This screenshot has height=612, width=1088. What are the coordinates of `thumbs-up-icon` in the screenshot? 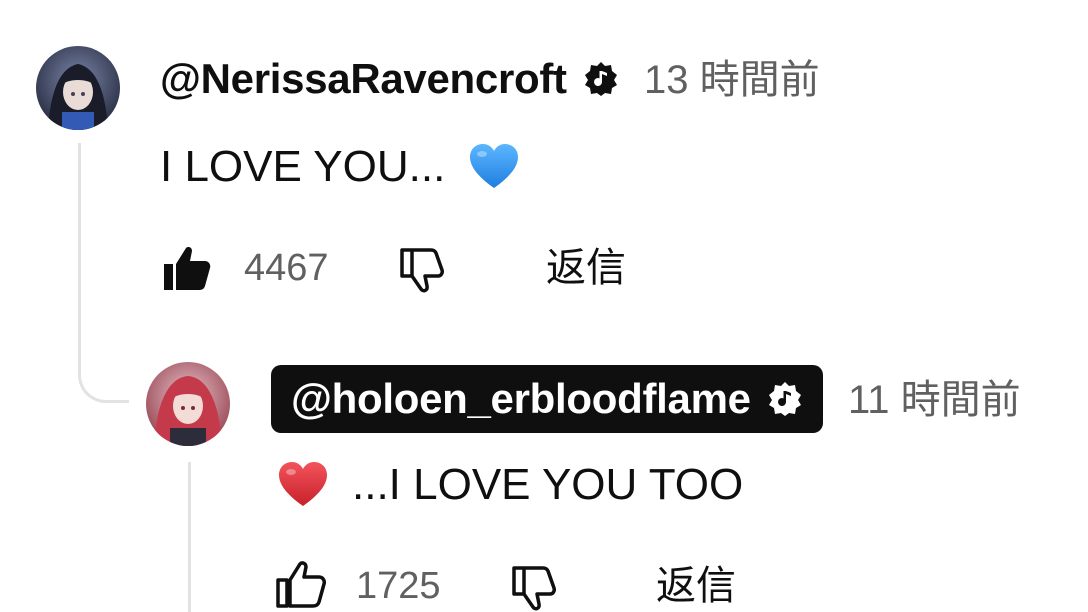 It's located at (301, 584).